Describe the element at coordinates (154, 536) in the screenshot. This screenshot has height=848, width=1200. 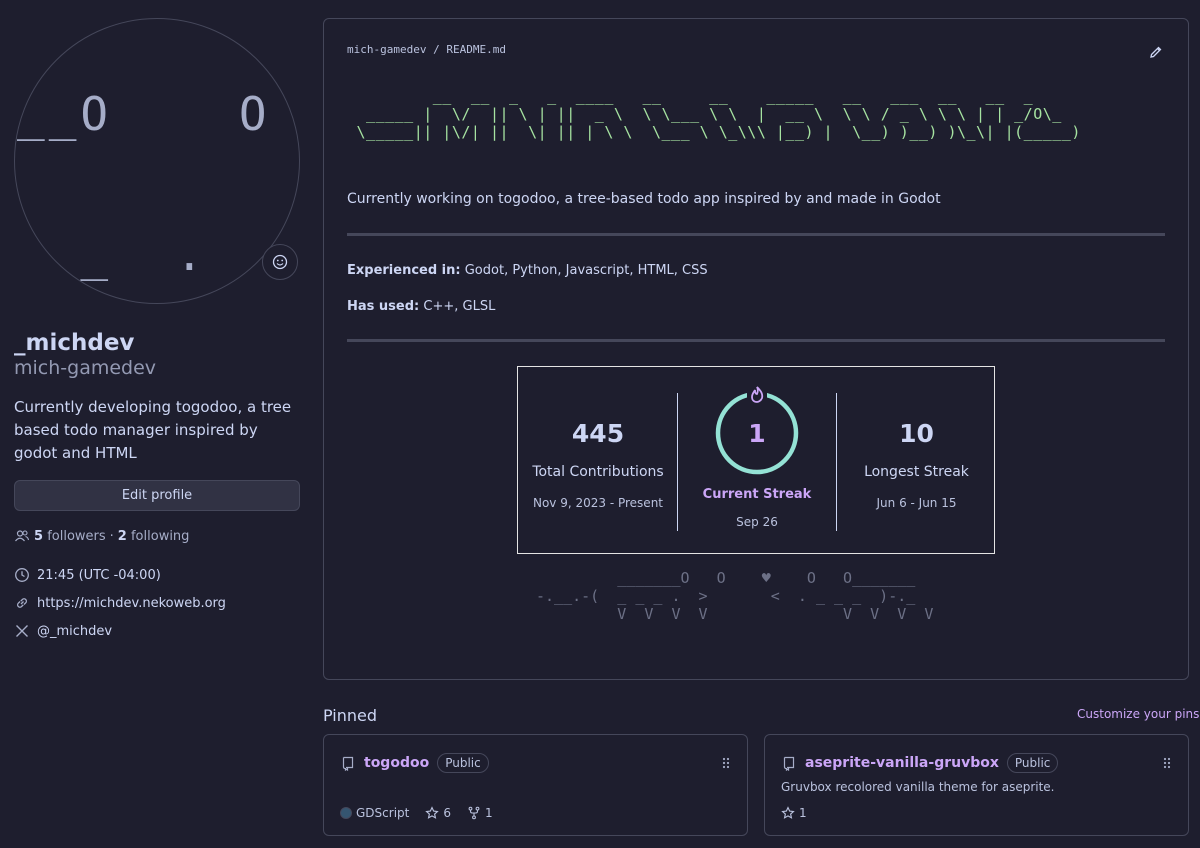
I see `following-link: 2 following` at that location.